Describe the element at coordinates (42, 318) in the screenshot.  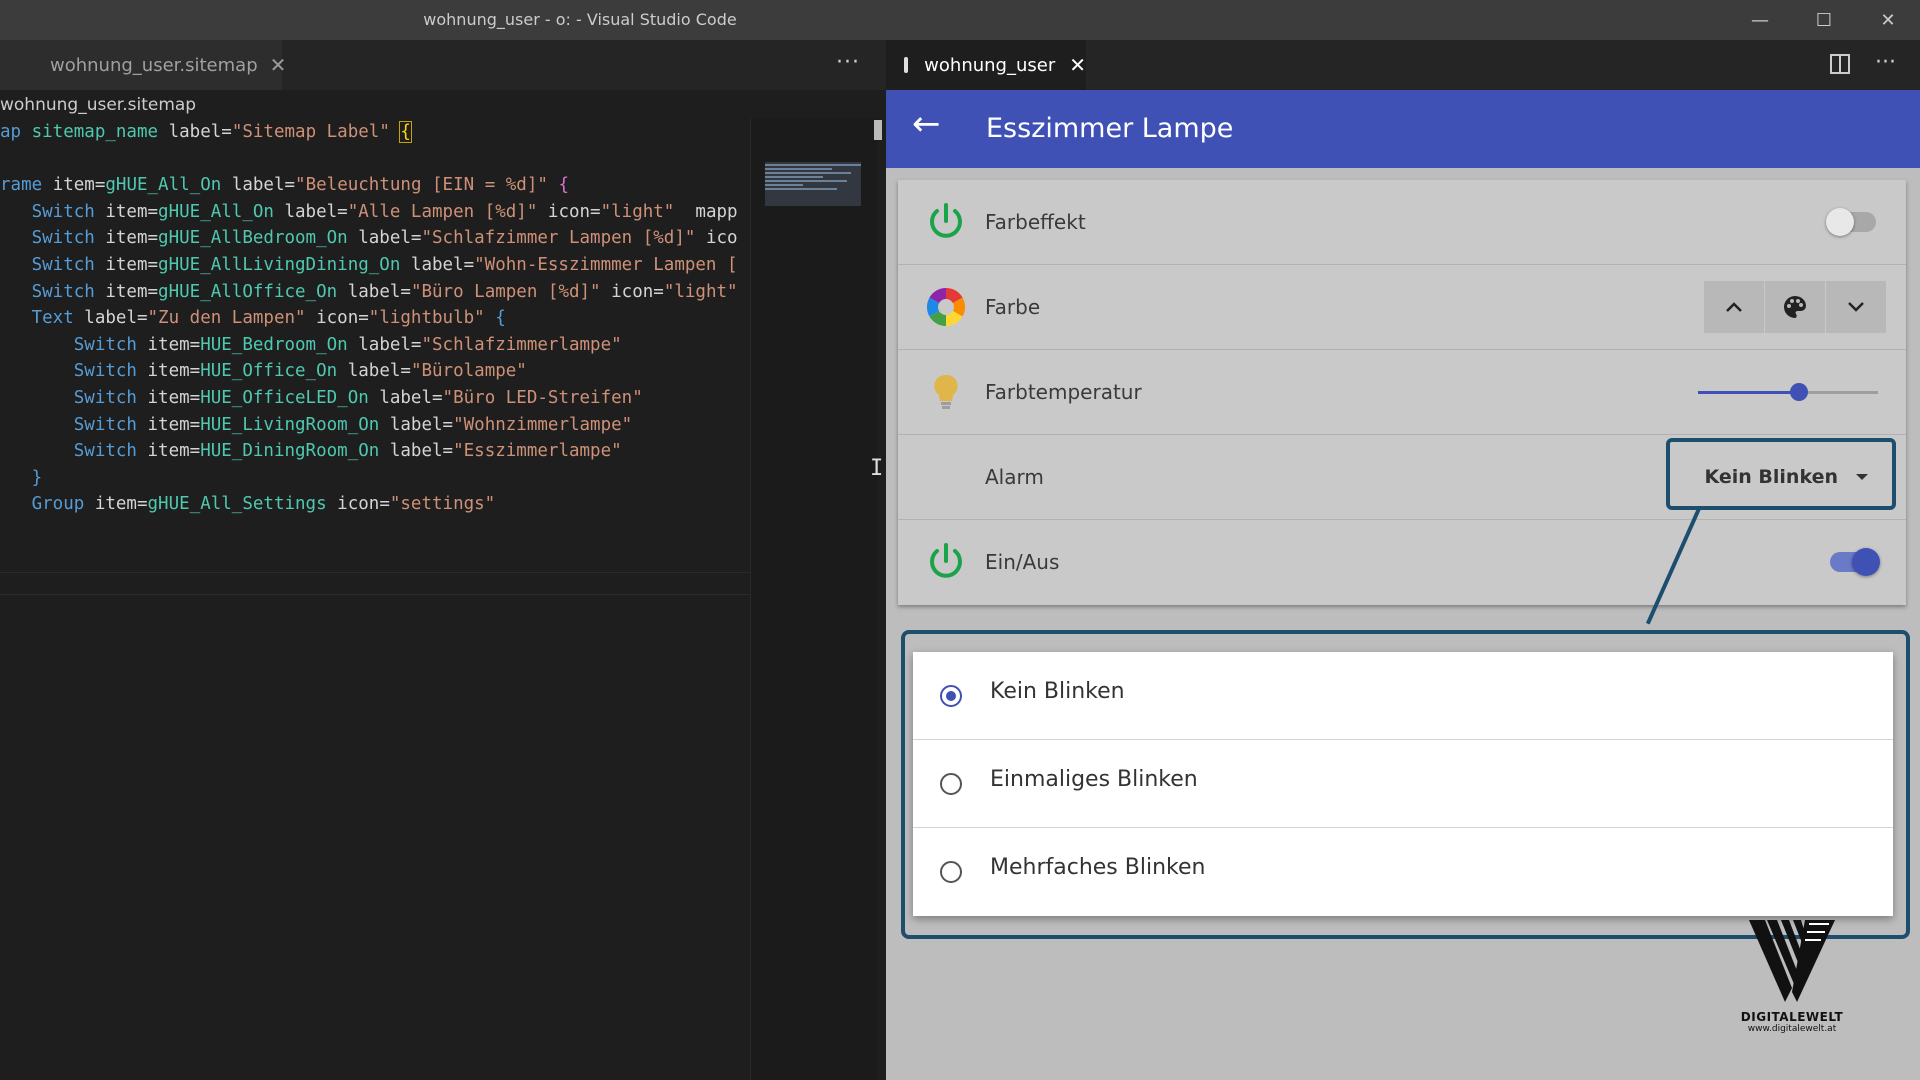
I see `code-token: Text` at that location.